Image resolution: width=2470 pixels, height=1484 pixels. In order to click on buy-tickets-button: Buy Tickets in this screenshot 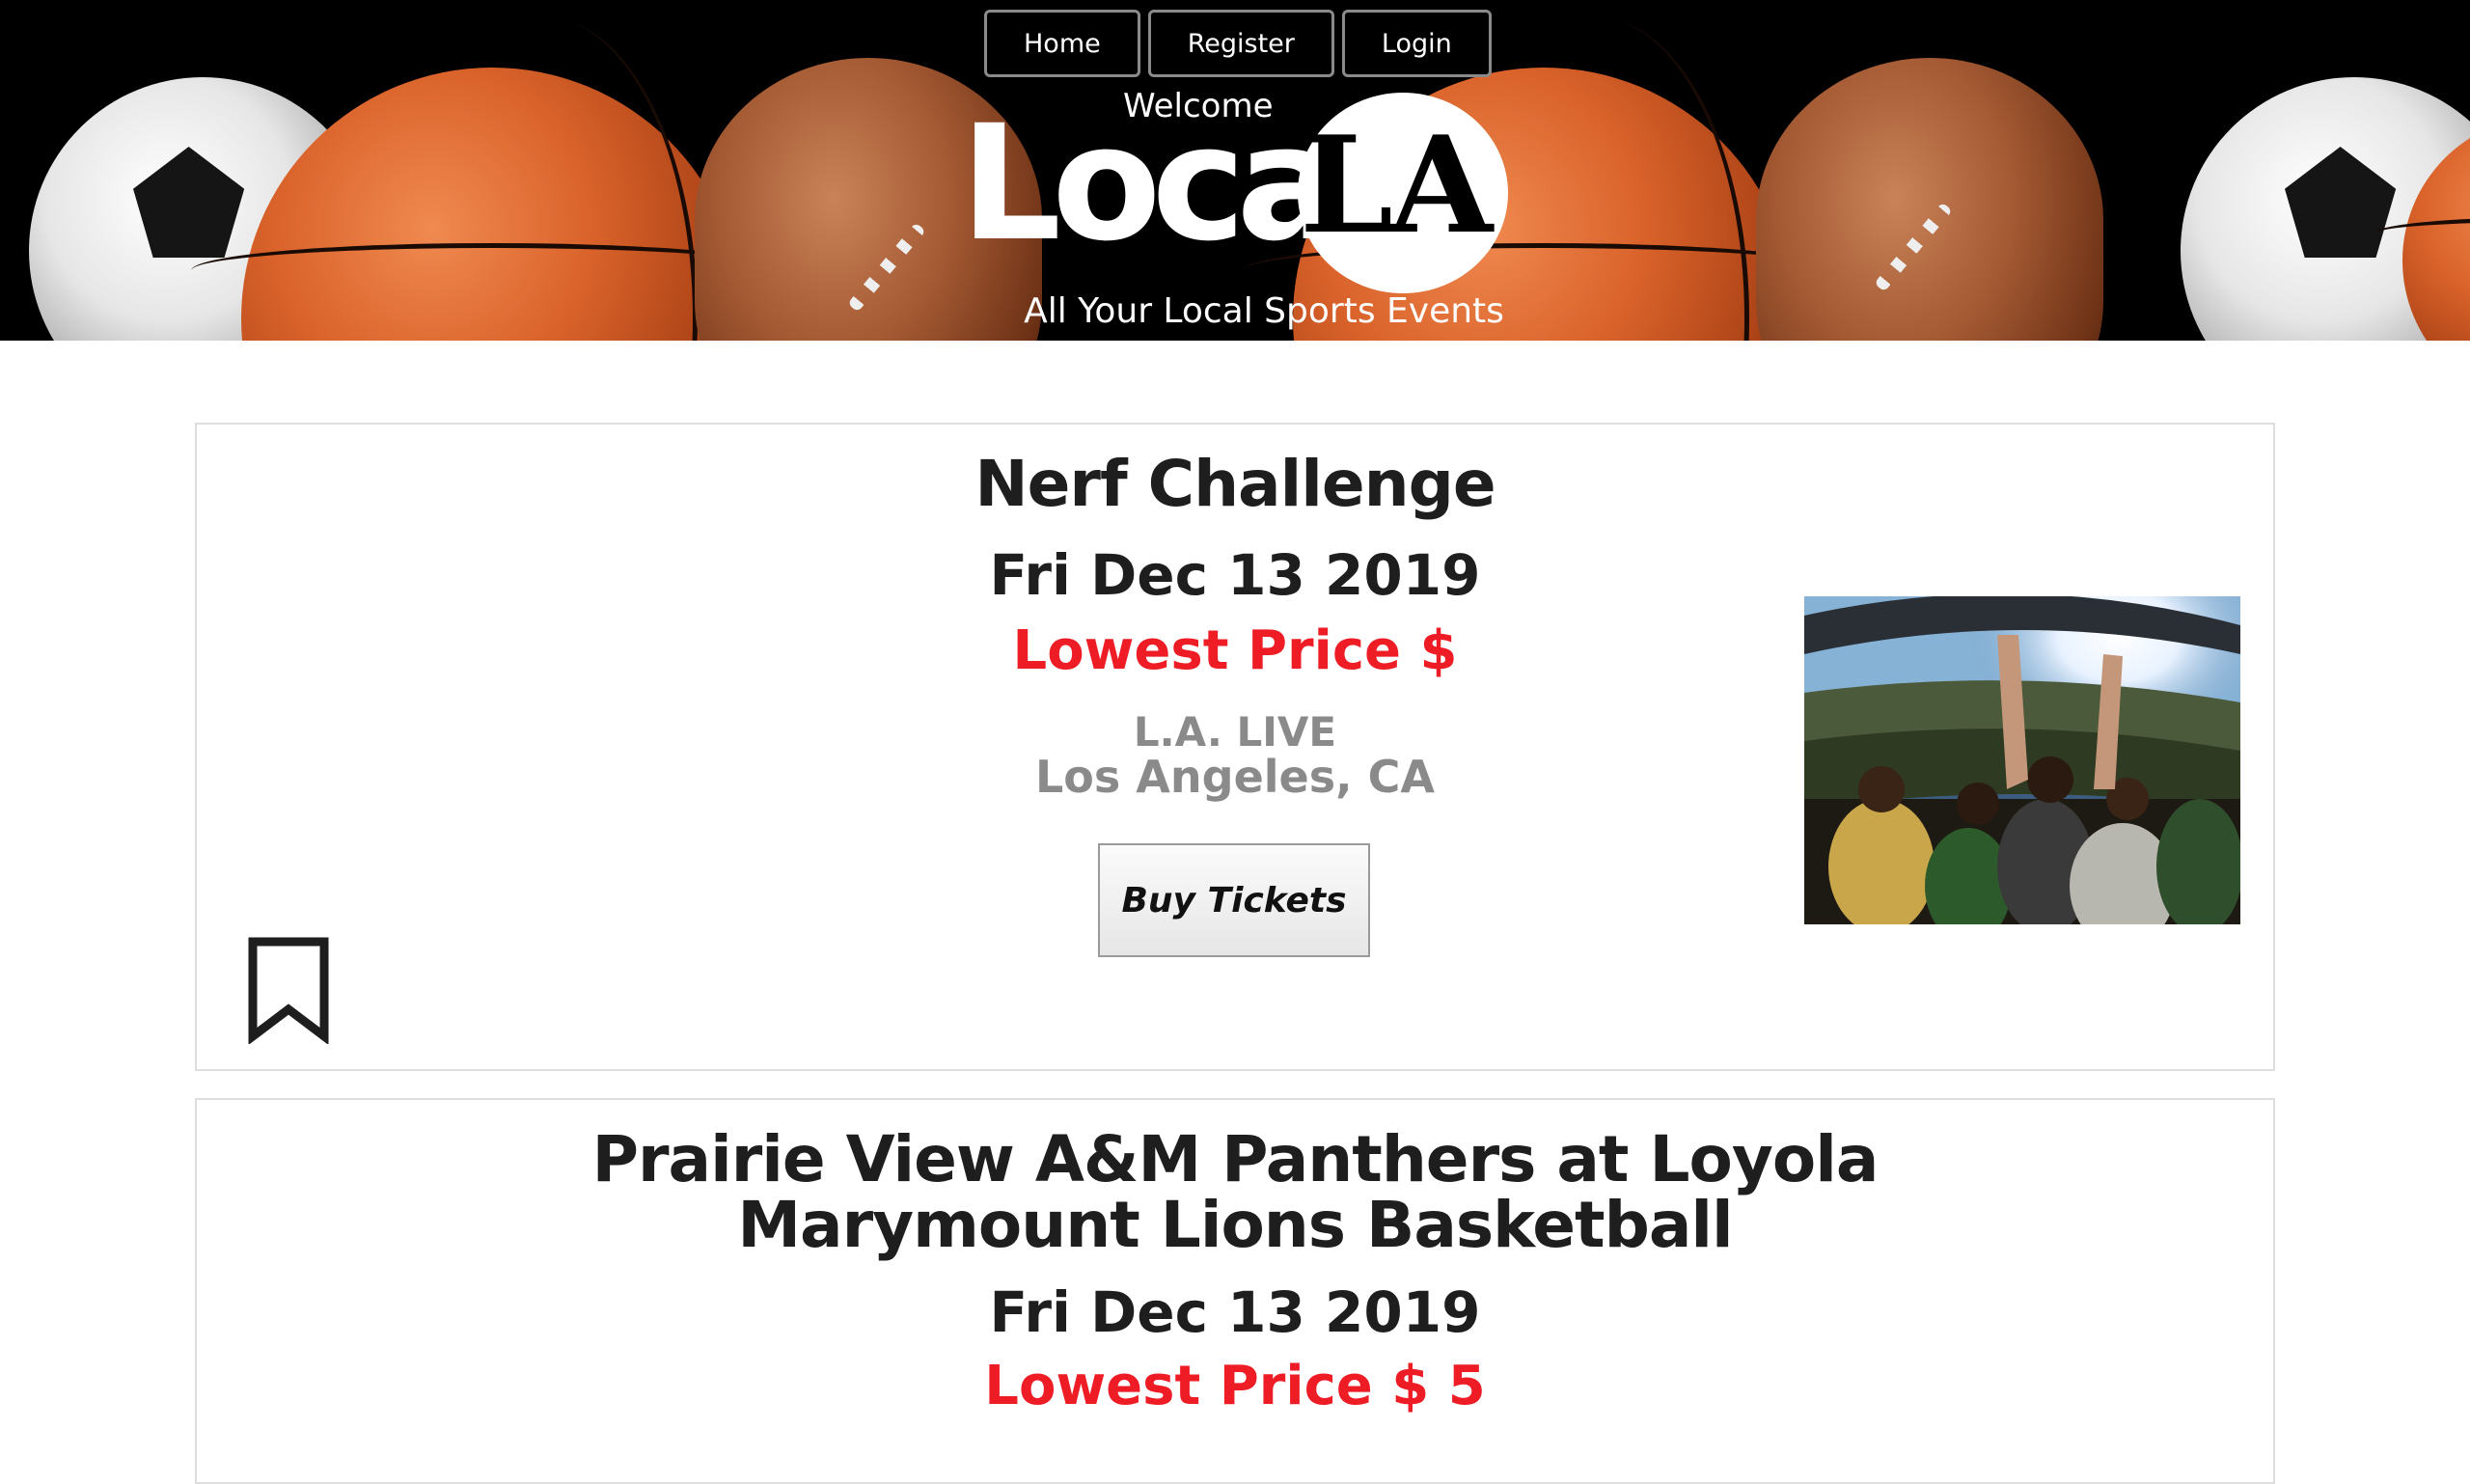, I will do `click(1234, 900)`.